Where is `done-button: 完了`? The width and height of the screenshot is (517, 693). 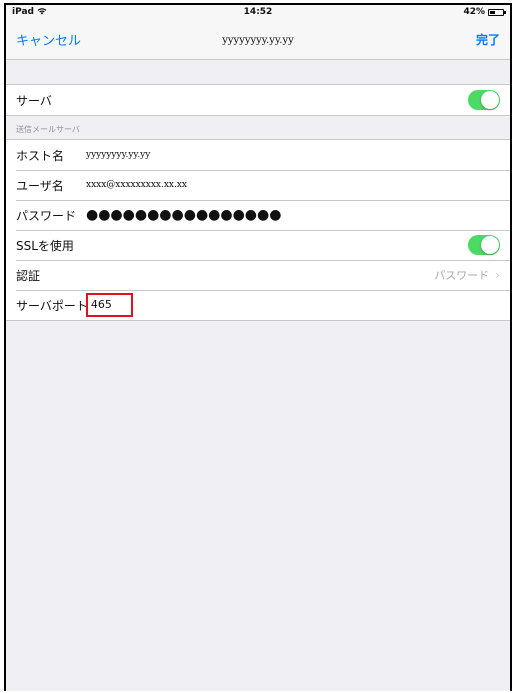
done-button: 完了 is located at coordinates (488, 39).